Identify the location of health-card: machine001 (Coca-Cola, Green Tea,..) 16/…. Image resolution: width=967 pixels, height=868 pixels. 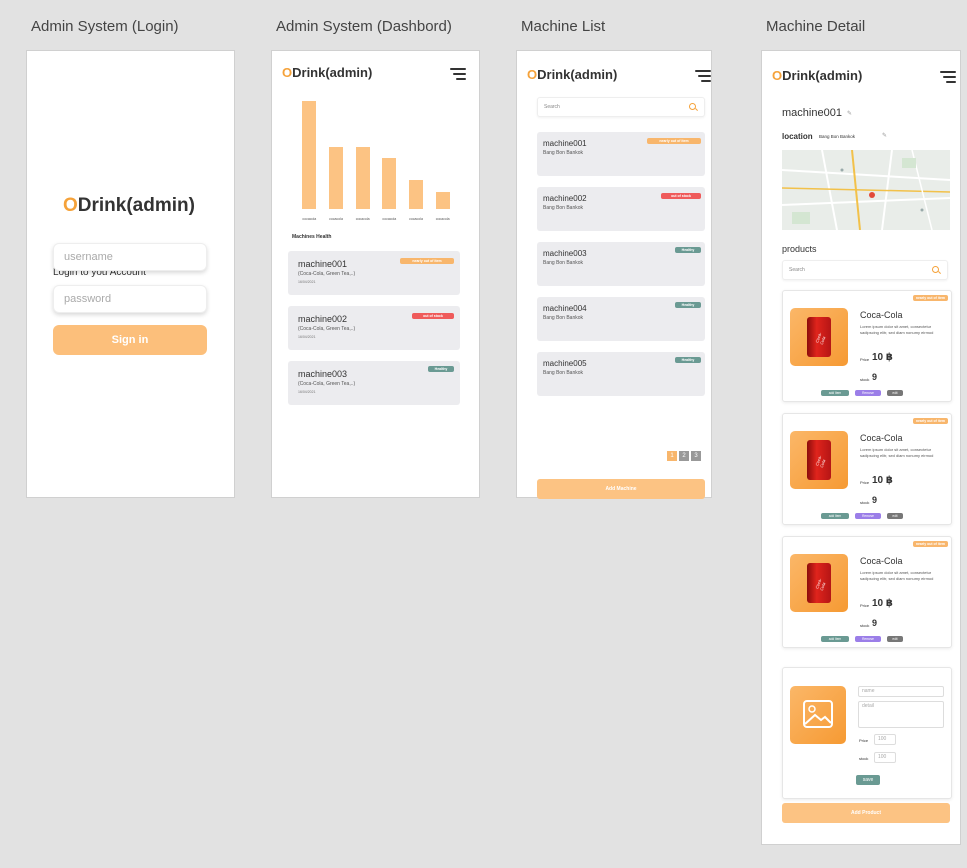
(374, 273).